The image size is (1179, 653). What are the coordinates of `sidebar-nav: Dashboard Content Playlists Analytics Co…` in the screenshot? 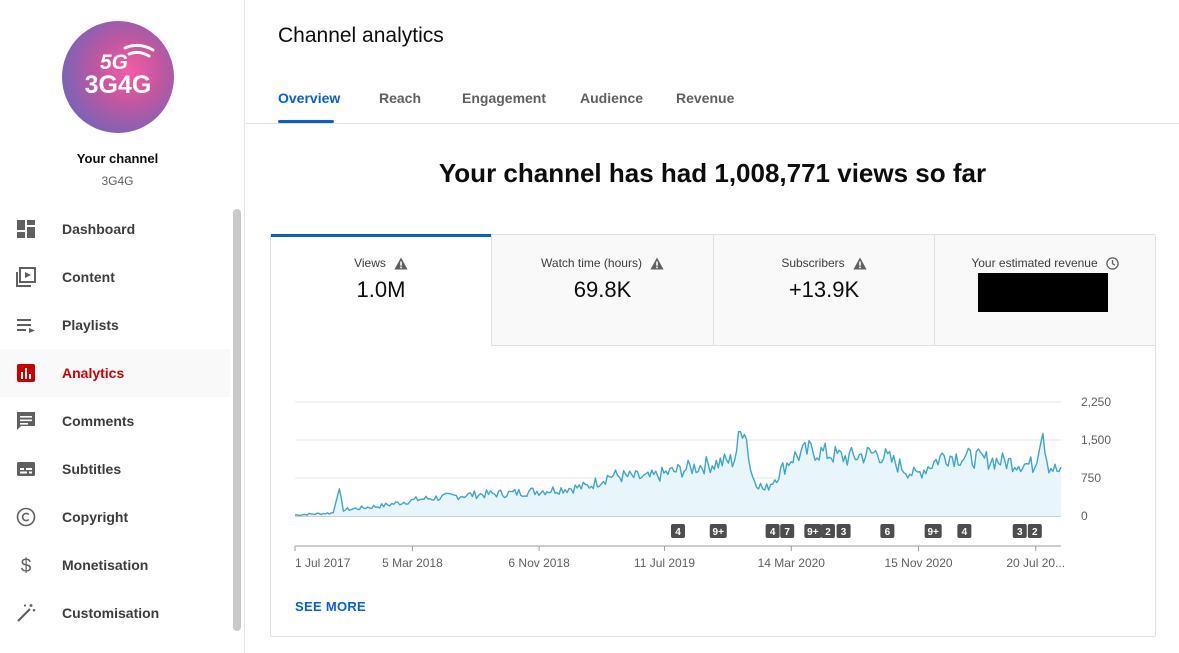 It's located at (115, 421).